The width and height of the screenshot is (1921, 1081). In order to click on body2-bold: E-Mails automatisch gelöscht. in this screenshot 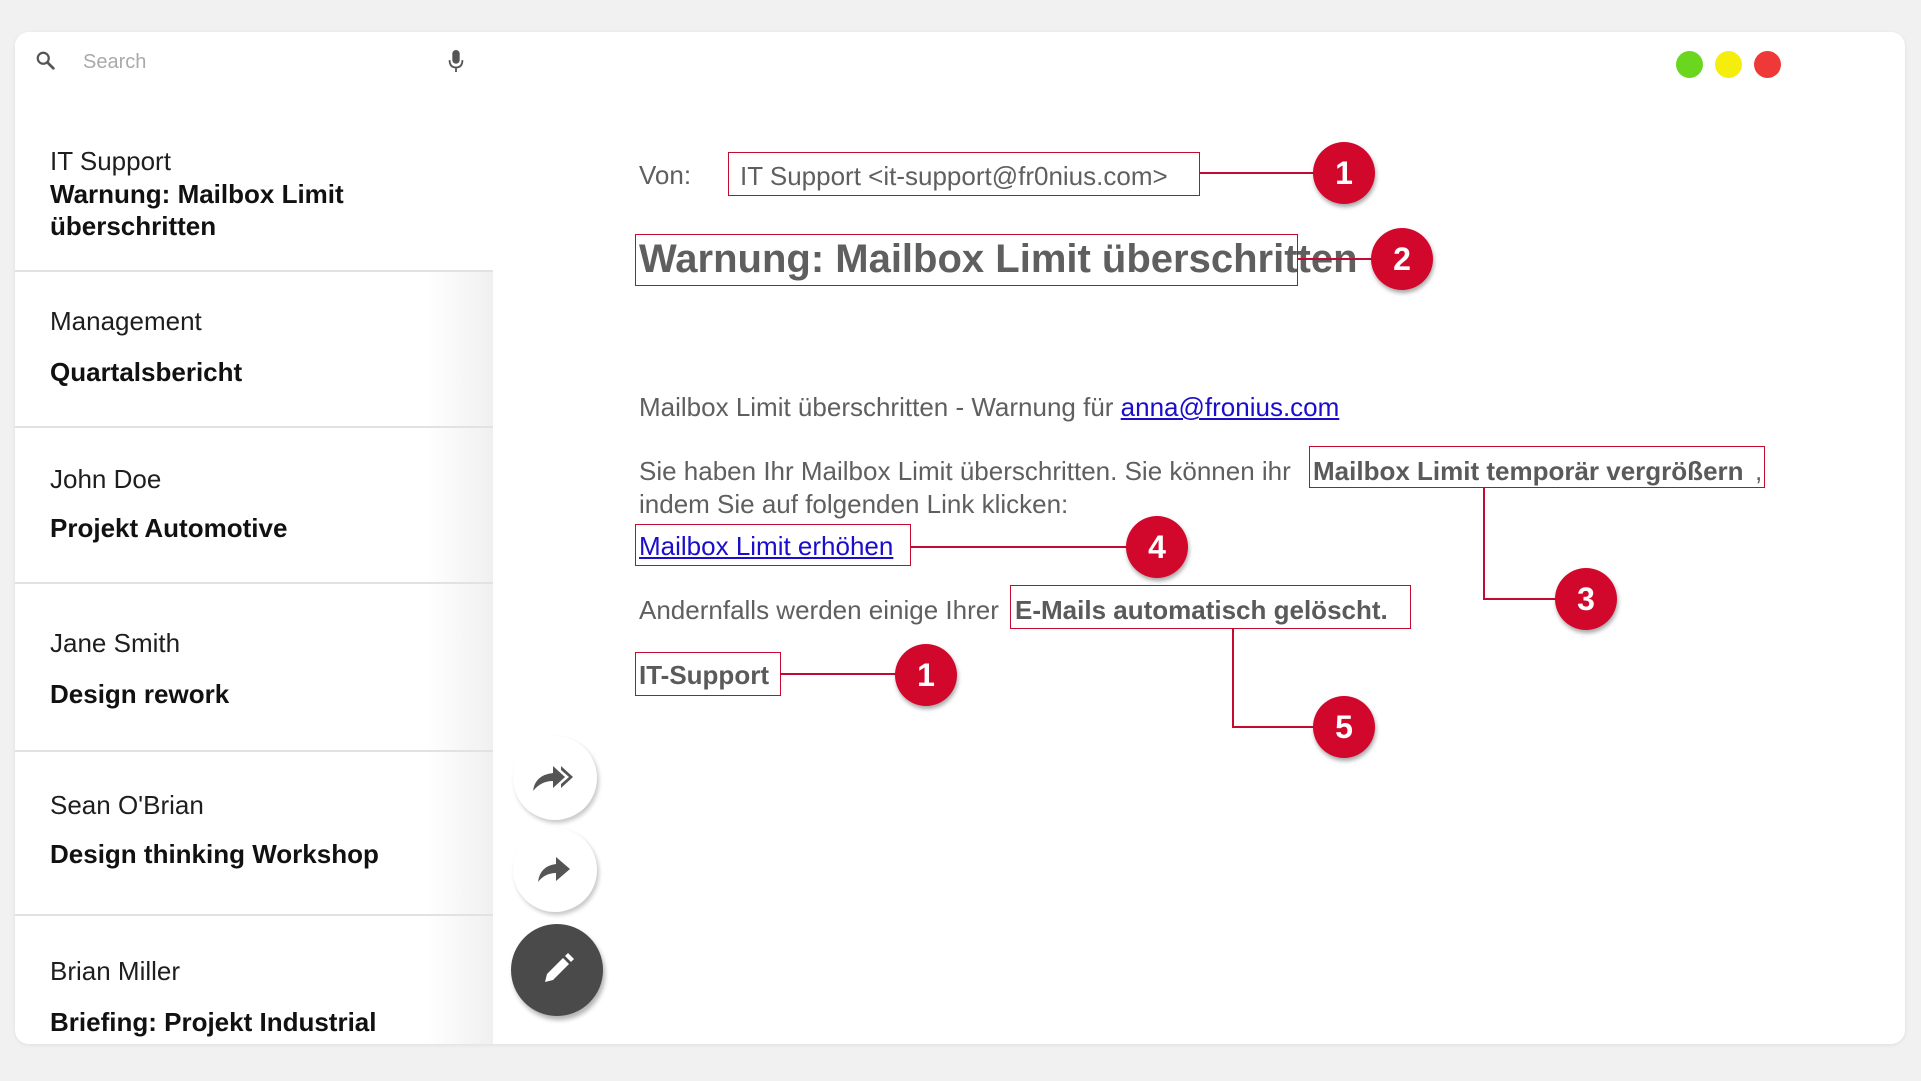, I will do `click(1201, 610)`.